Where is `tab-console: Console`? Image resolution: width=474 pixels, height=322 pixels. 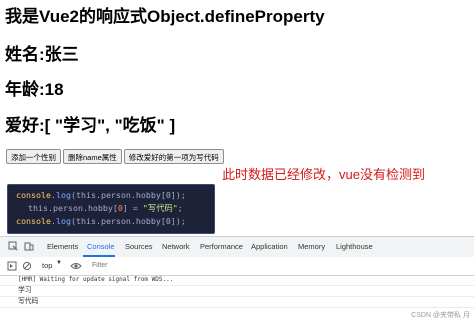 tab-console: Console is located at coordinates (101, 246).